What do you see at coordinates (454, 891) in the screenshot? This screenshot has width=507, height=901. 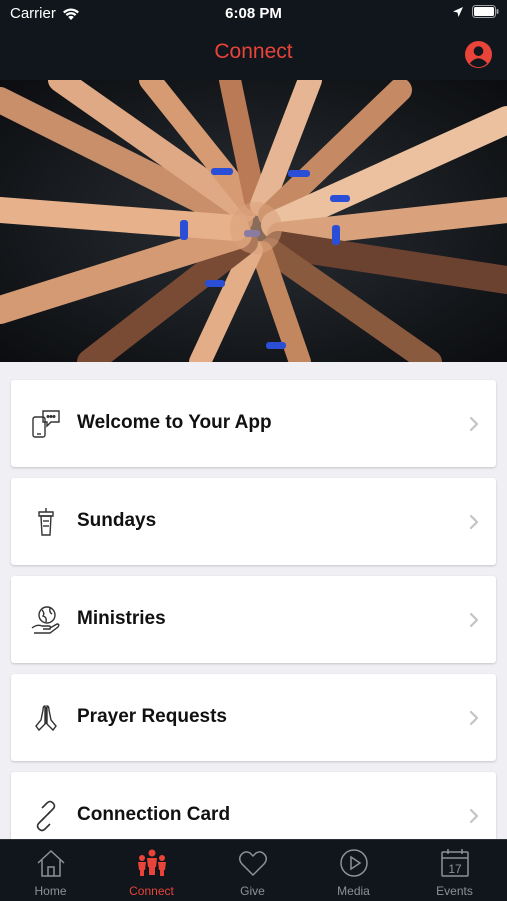 I see `tab-label: Events` at bounding box center [454, 891].